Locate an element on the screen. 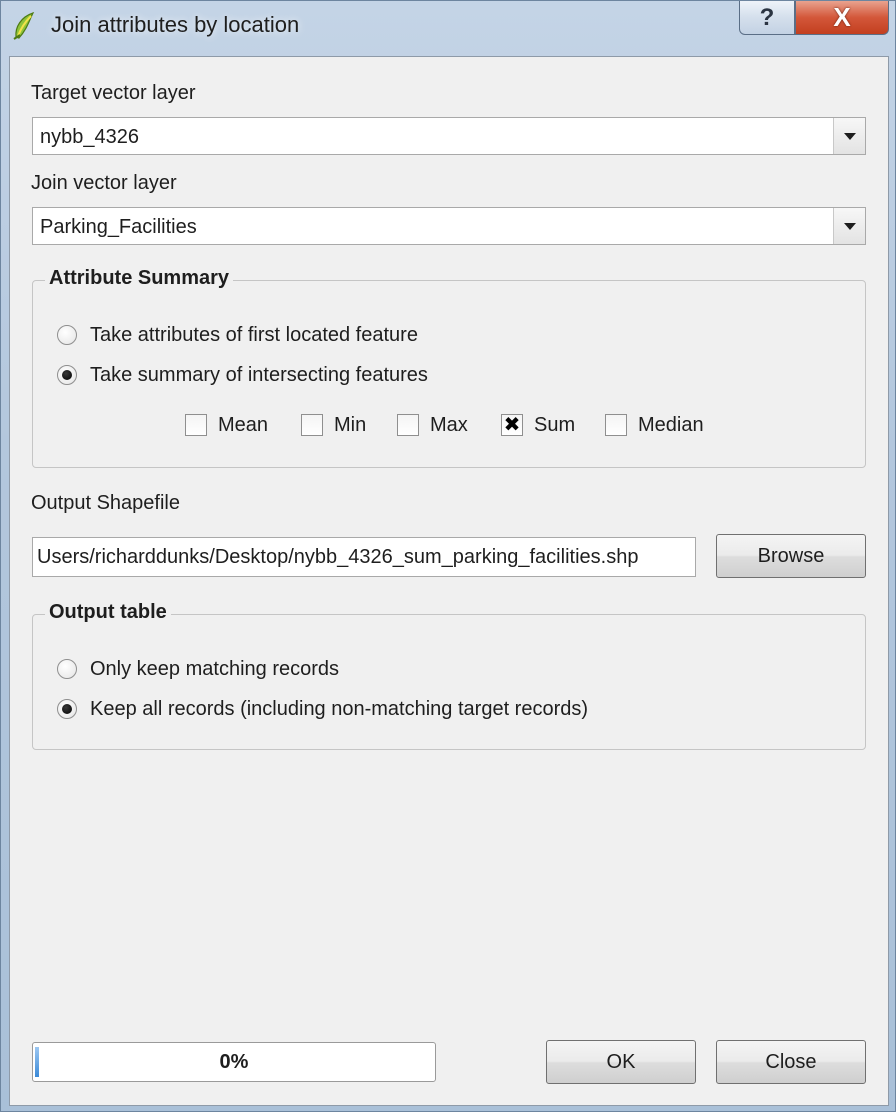 The width and height of the screenshot is (896, 1112). max-label: Max is located at coordinates (449, 425).